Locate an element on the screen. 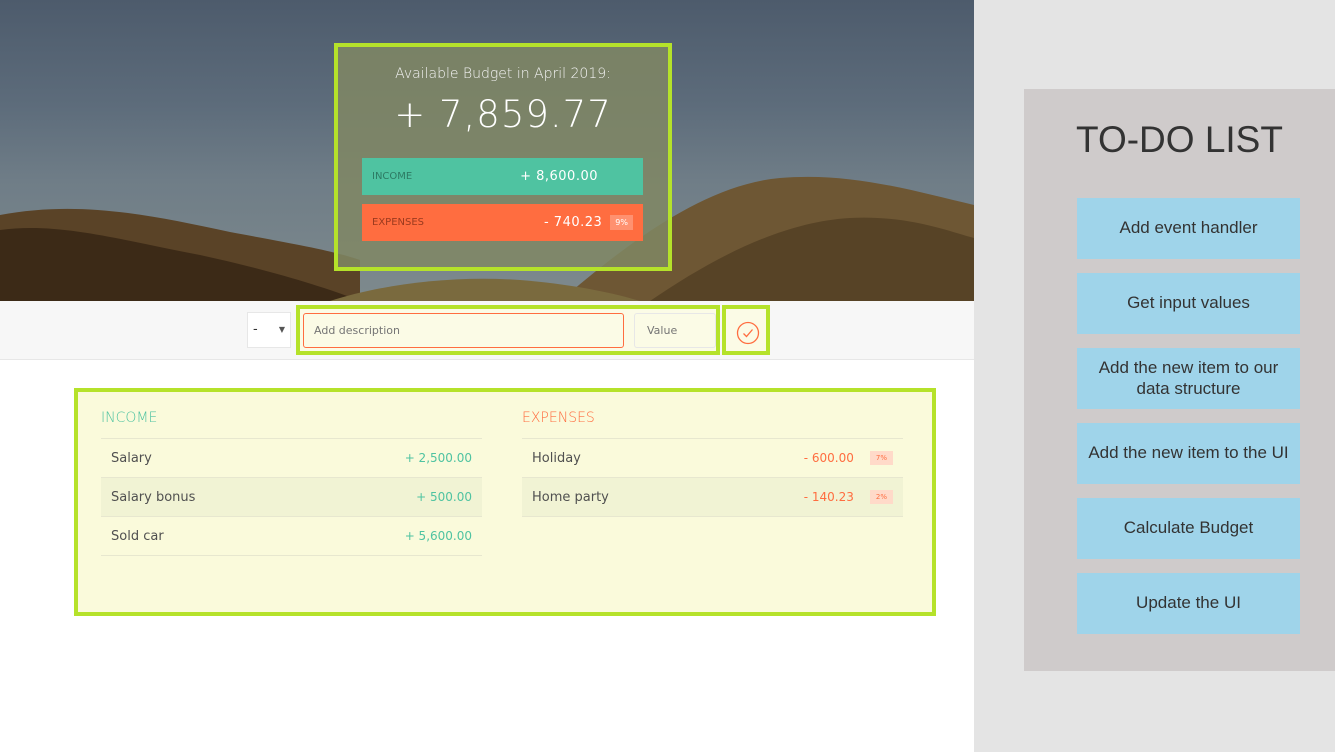 This screenshot has width=1335, height=752. todo-item: Calculate Budget is located at coordinates (1188, 528).